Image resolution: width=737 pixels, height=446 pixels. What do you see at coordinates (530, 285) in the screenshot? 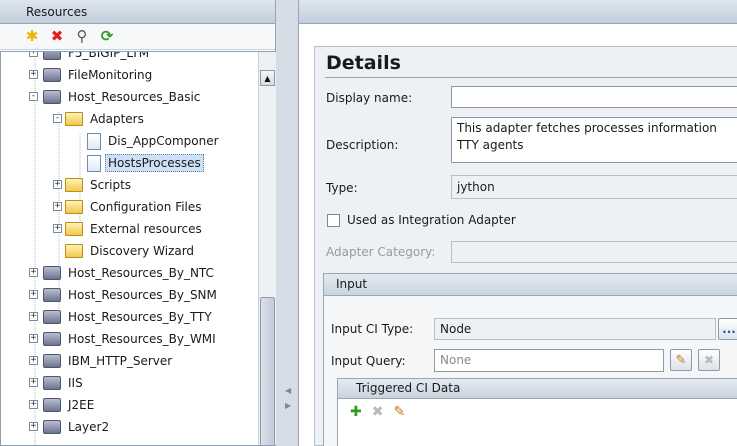
I see `input-section-title: Input` at bounding box center [530, 285].